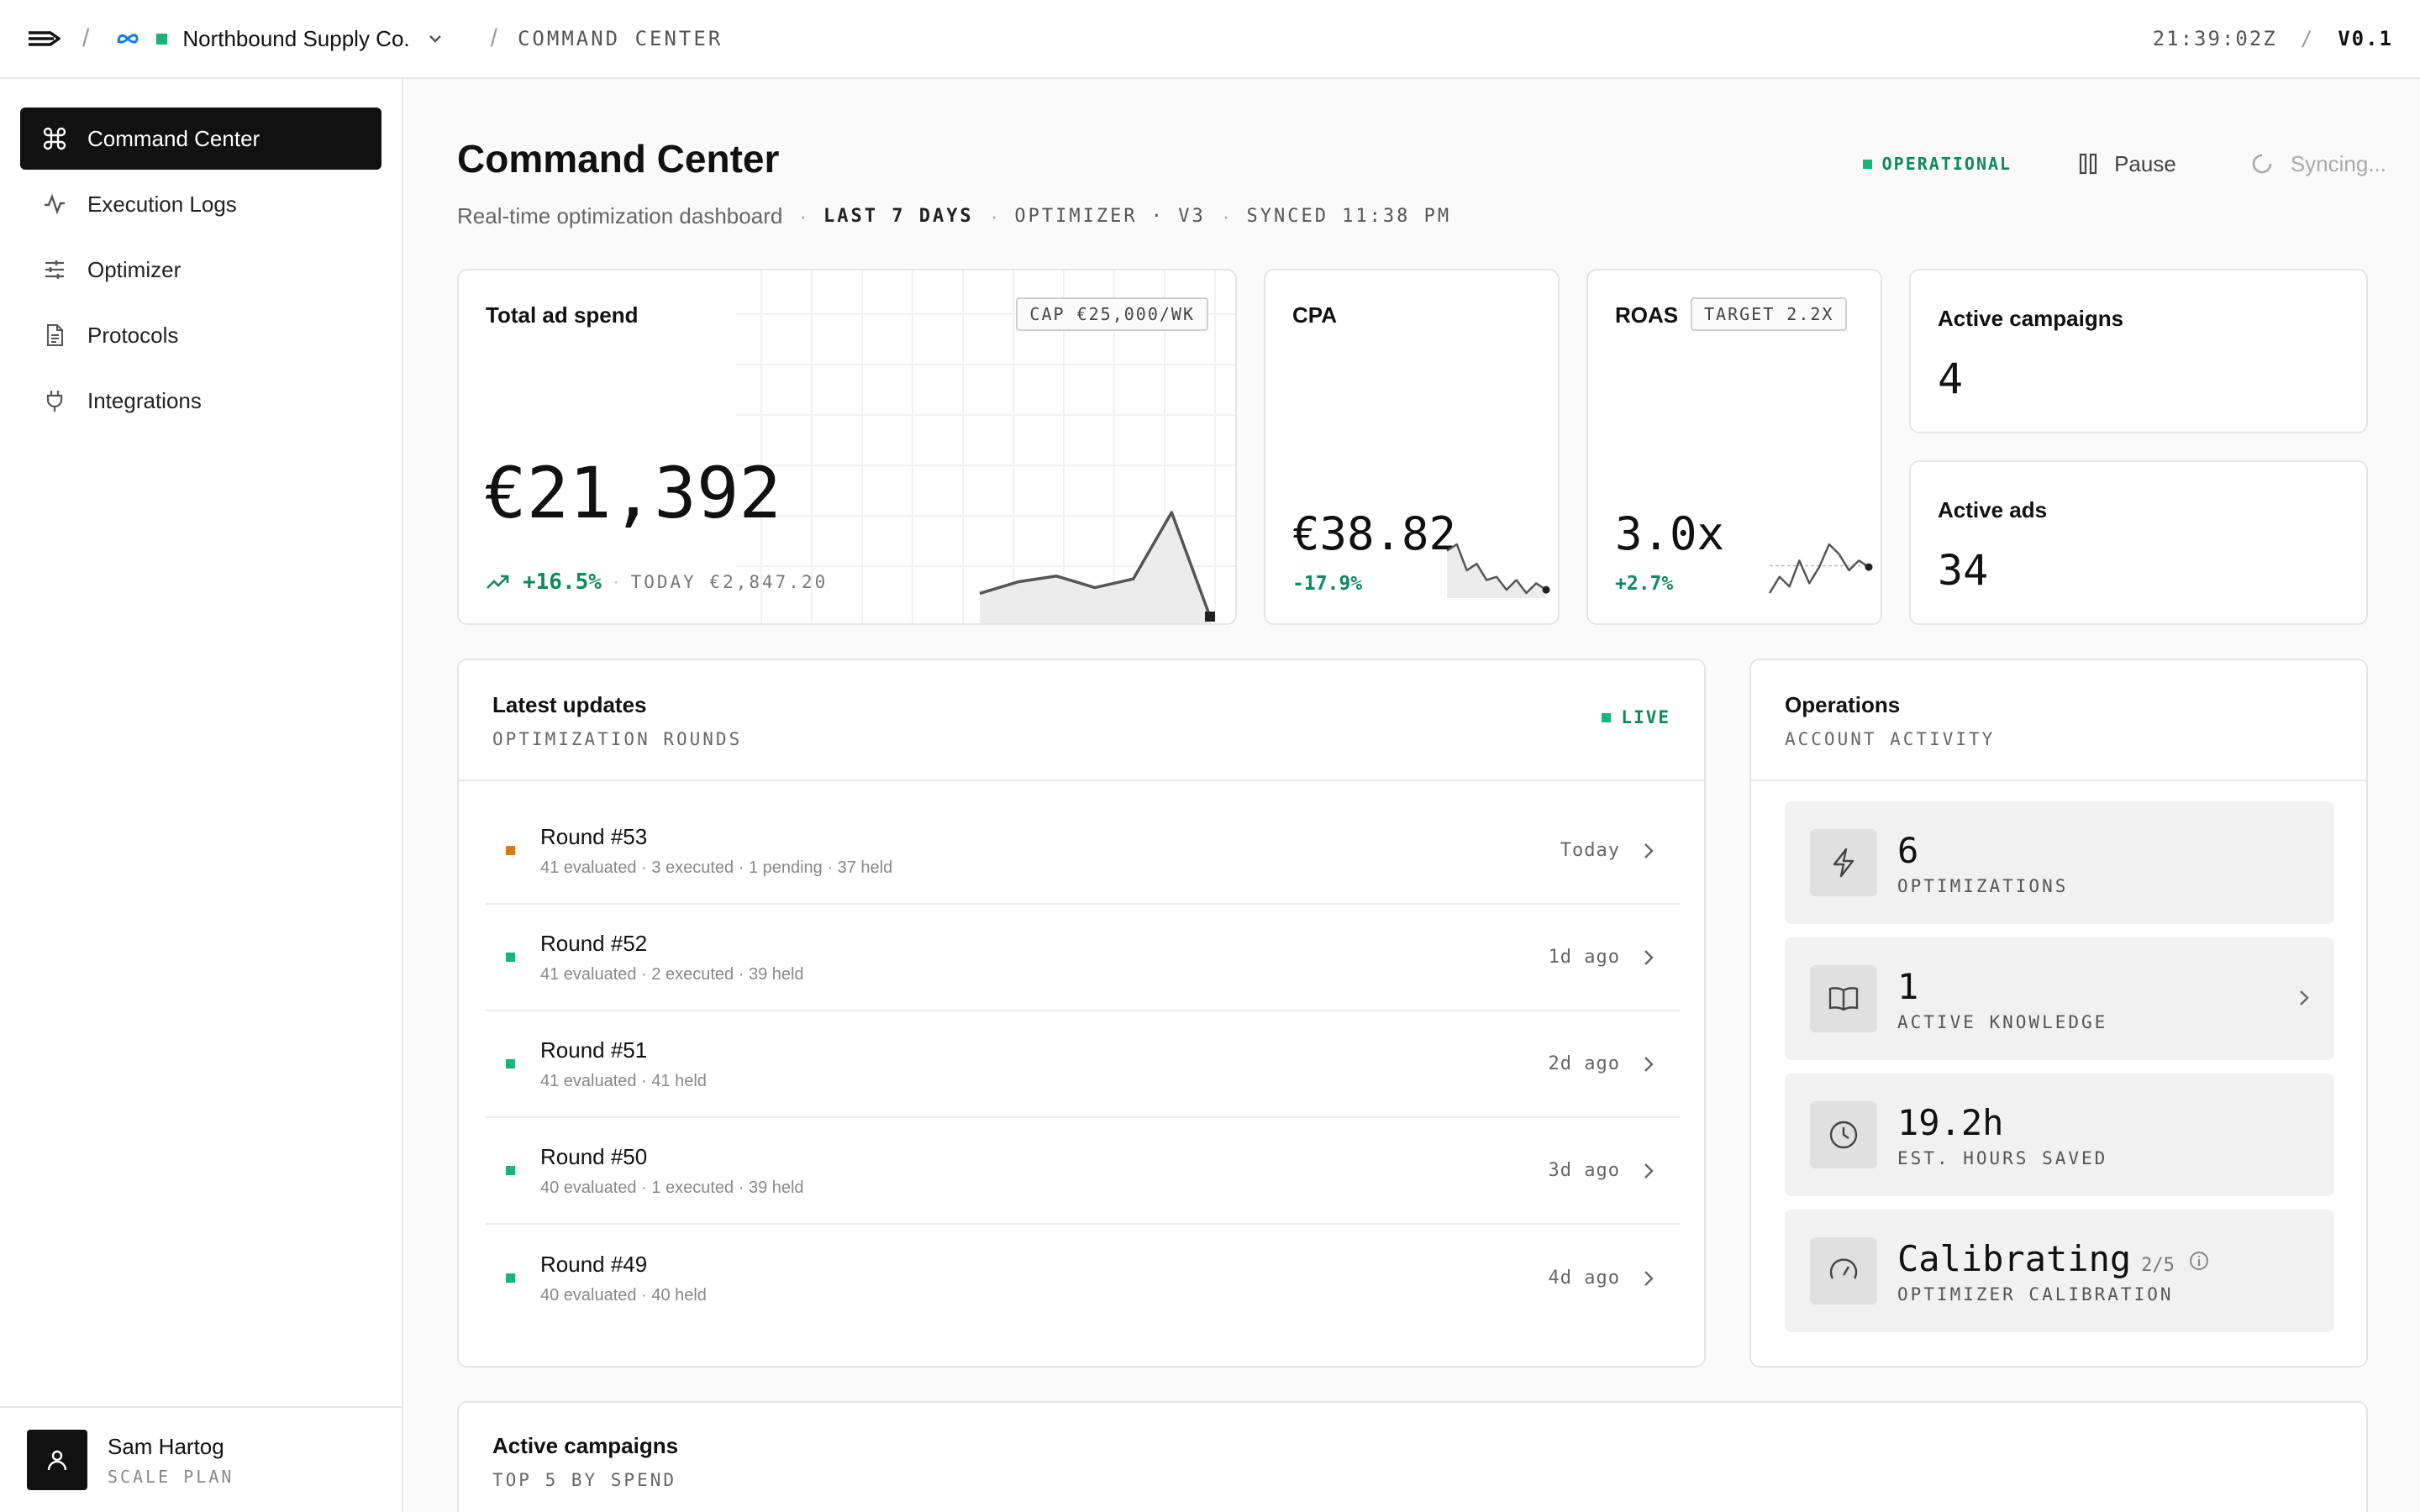 The image size is (2420, 1512). What do you see at coordinates (2158, 1265) in the screenshot?
I see `calibration-fraction: 2/5` at bounding box center [2158, 1265].